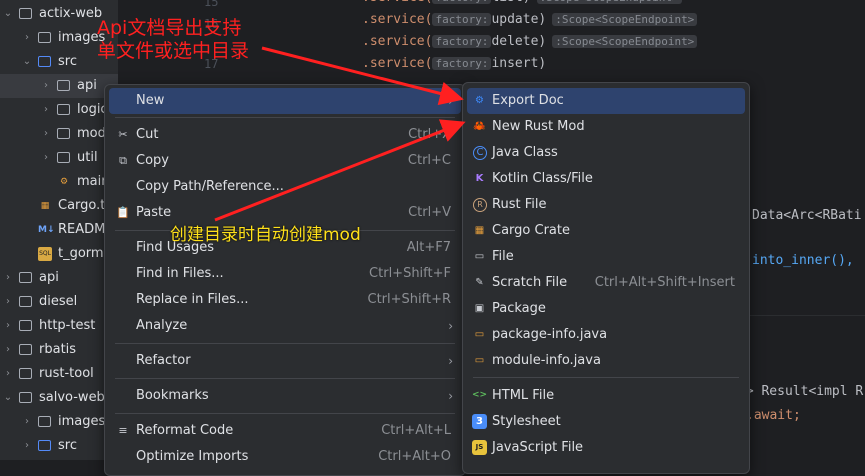 Image resolution: width=865 pixels, height=476 pixels. What do you see at coordinates (362, 76) in the screenshot?
I see `arrow-to-export-doc` at bounding box center [362, 76].